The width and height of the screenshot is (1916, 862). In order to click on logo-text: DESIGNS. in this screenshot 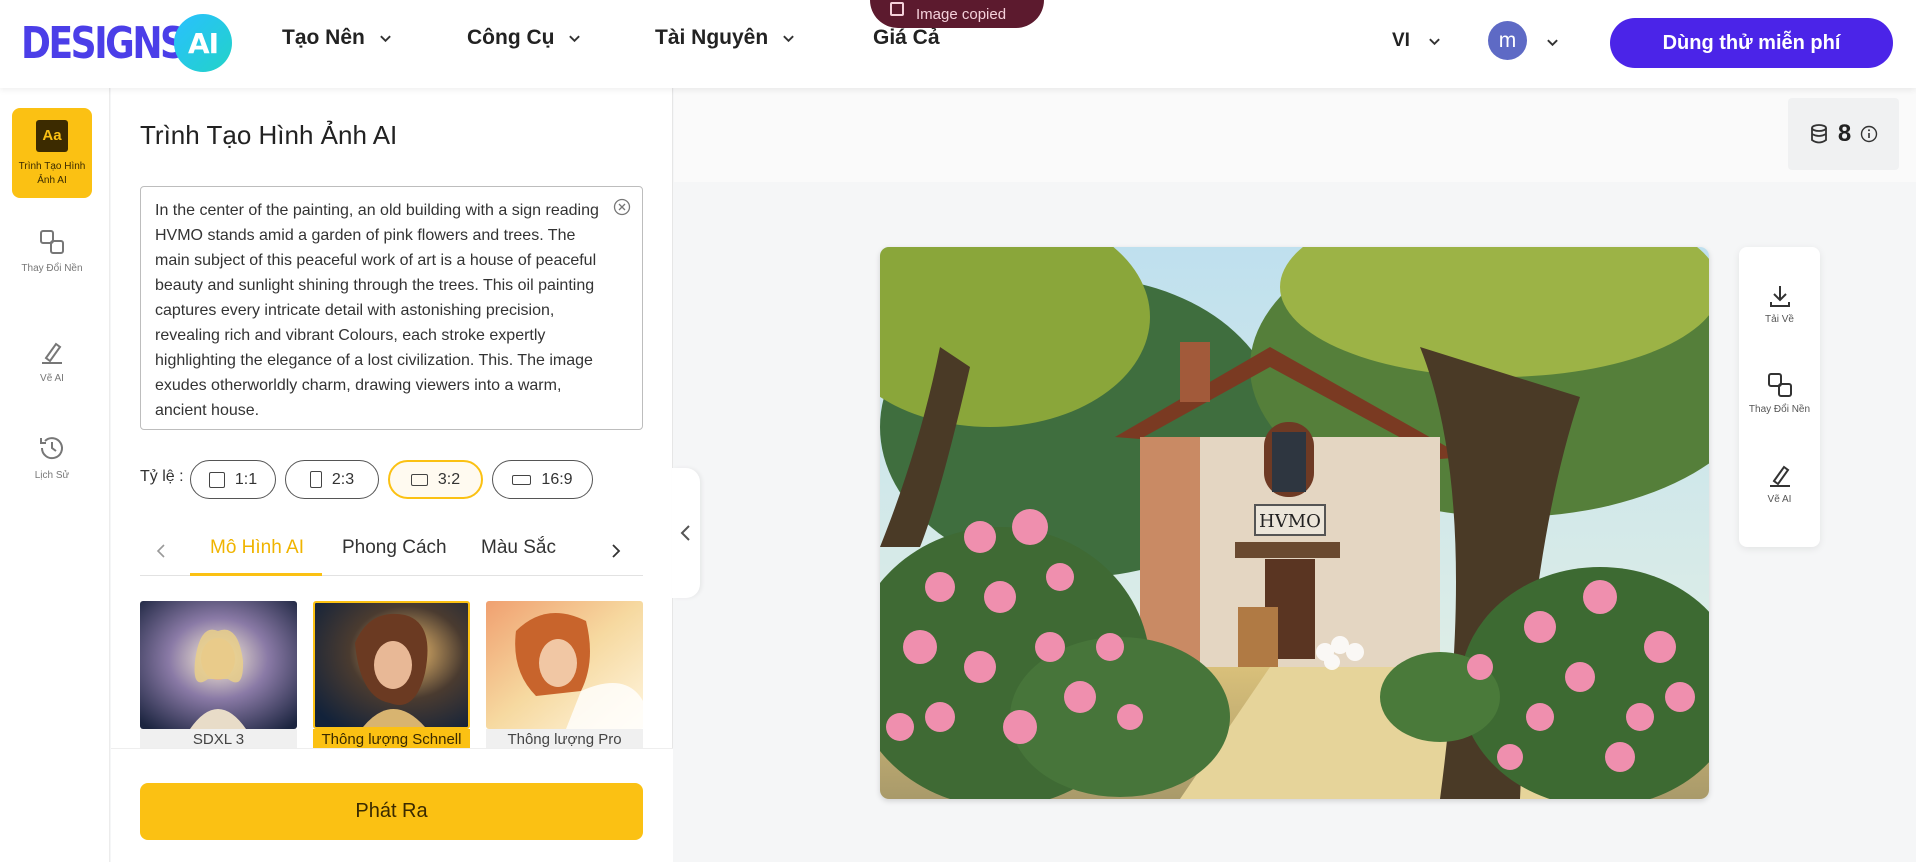, I will do `click(109, 43)`.